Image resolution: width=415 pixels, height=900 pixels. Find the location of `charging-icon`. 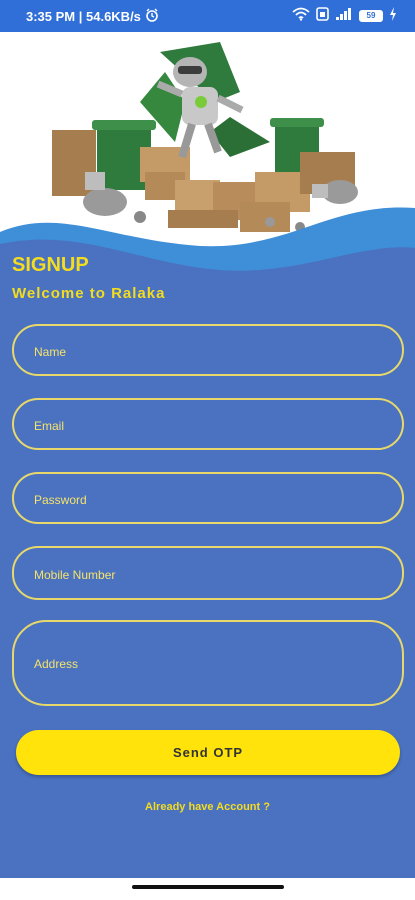

charging-icon is located at coordinates (393, 15).